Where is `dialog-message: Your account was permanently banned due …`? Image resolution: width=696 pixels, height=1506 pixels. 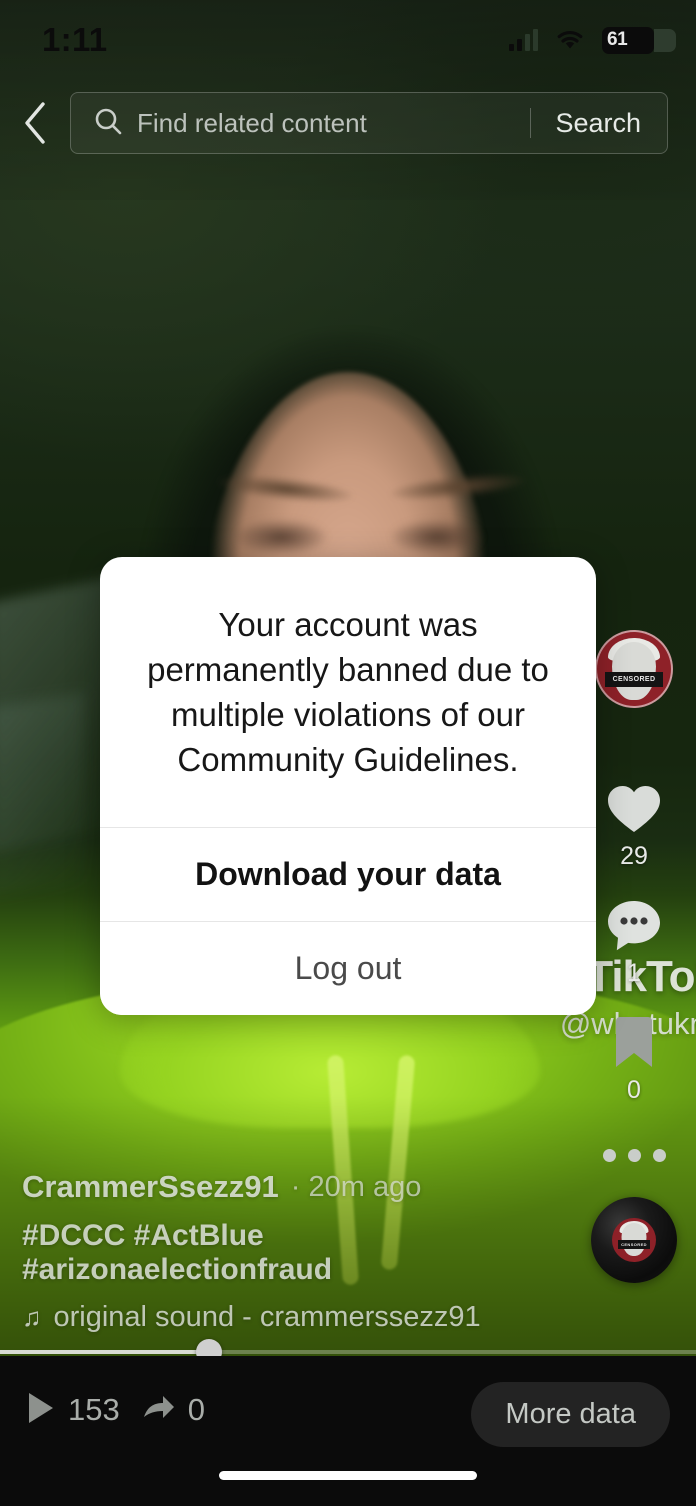 dialog-message: Your account was permanently banned due … is located at coordinates (348, 692).